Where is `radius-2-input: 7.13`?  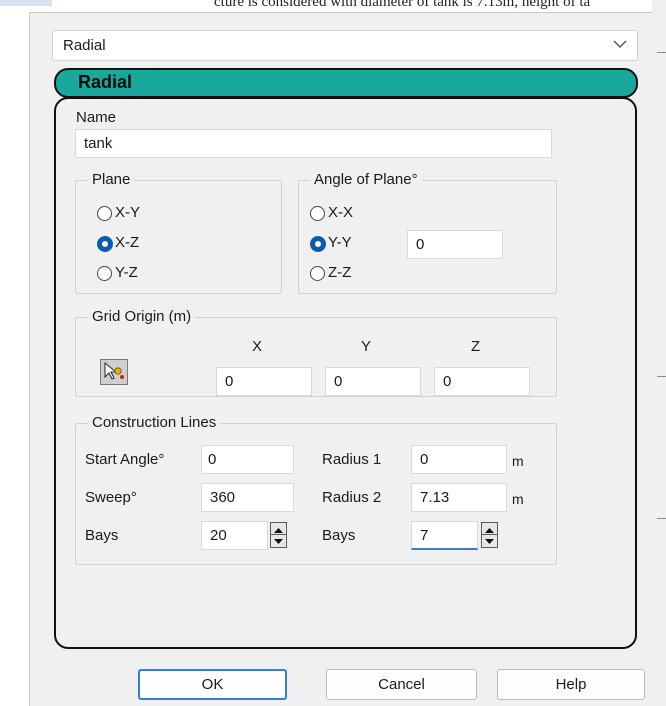 radius-2-input: 7.13 is located at coordinates (459, 497).